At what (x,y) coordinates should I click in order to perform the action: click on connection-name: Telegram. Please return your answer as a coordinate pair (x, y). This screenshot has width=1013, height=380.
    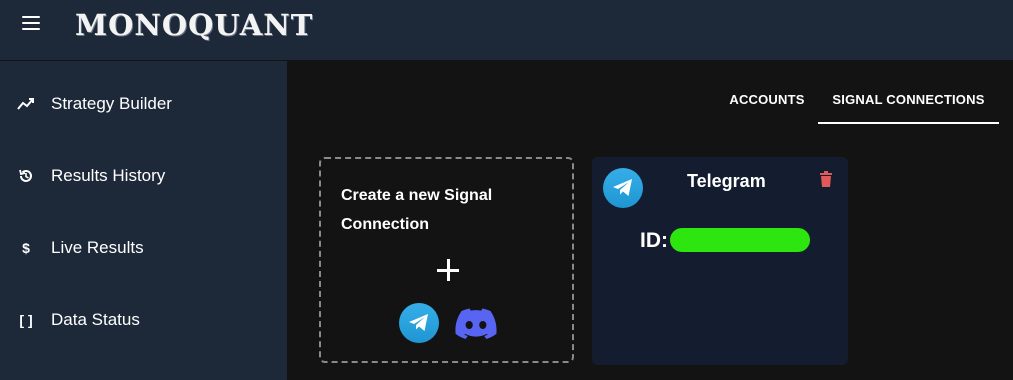
    Looking at the image, I should click on (726, 181).